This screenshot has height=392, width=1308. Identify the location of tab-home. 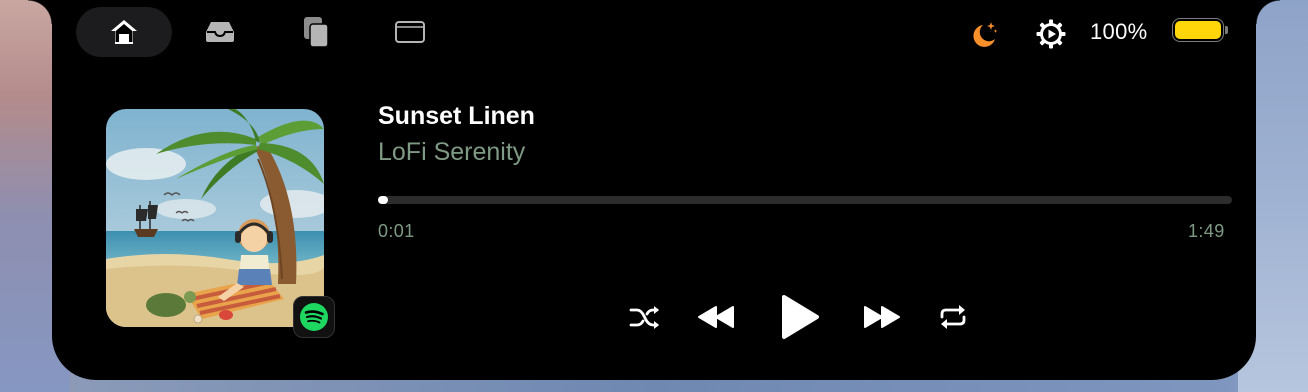
(124, 32).